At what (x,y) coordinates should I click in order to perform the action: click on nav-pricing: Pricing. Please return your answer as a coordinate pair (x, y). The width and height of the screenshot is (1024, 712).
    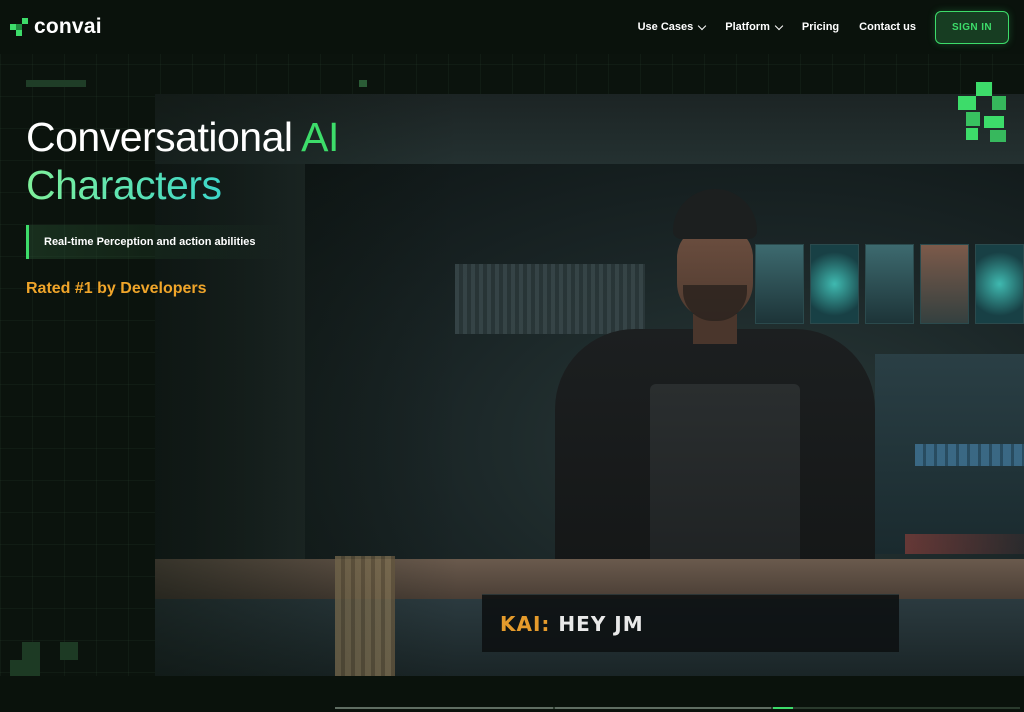
    Looking at the image, I should click on (820, 27).